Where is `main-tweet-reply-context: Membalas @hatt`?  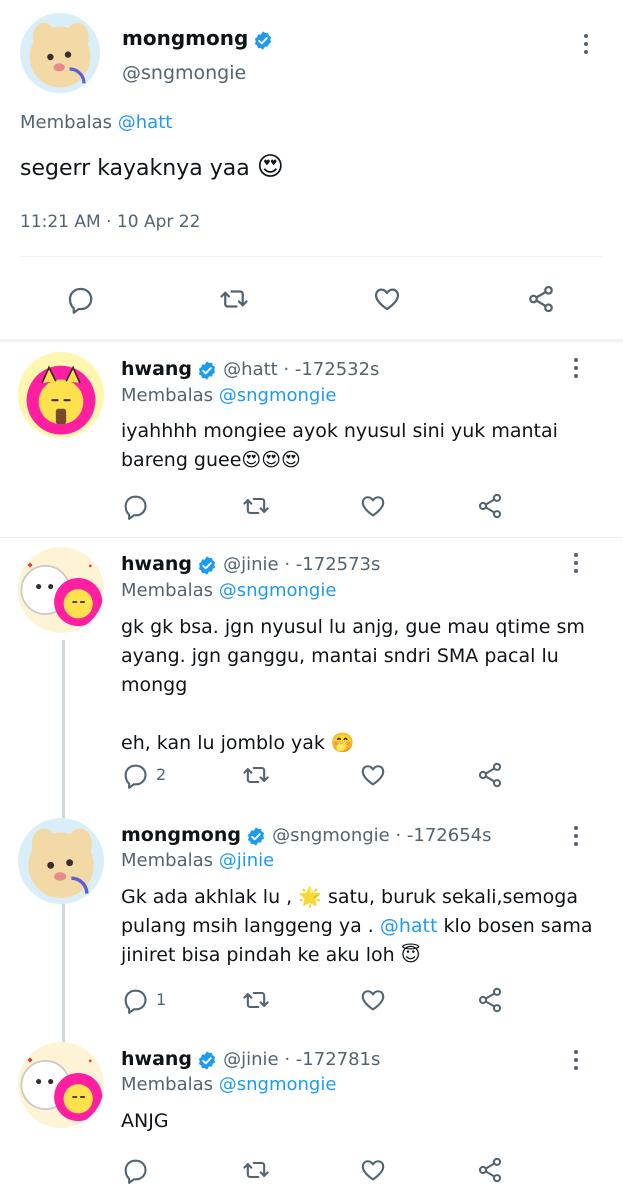 main-tweet-reply-context: Membalas @hatt is located at coordinates (96, 122).